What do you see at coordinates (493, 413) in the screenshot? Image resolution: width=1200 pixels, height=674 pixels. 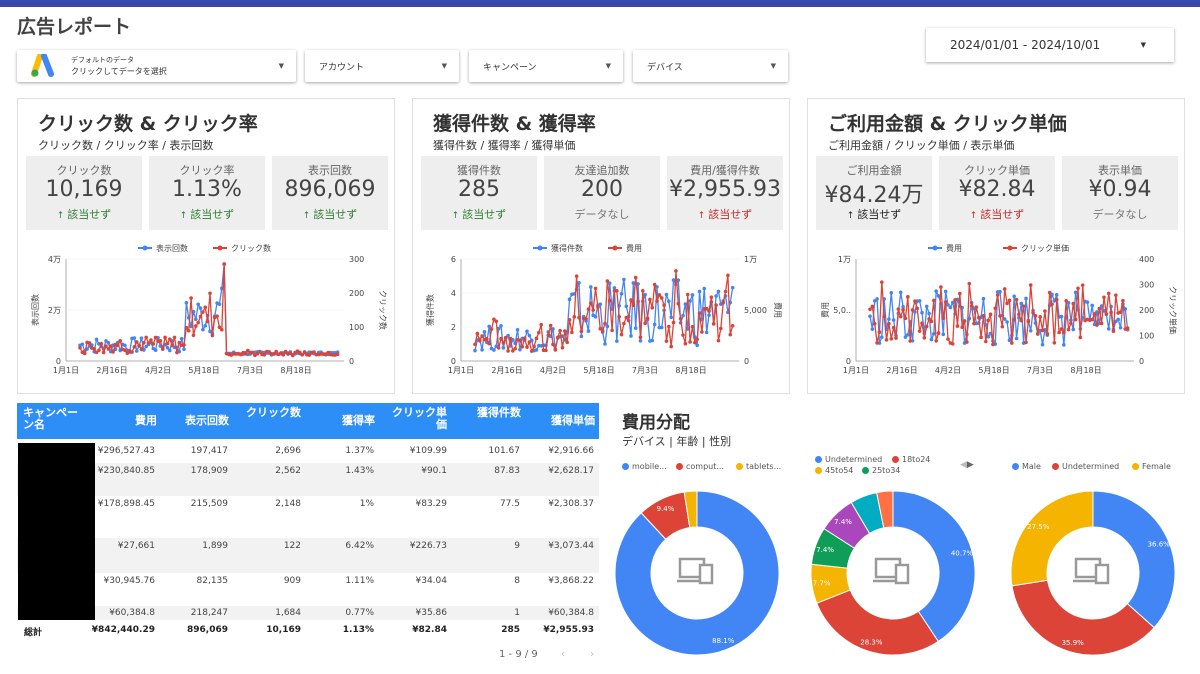 I see `col-conversions: 獲得件数` at bounding box center [493, 413].